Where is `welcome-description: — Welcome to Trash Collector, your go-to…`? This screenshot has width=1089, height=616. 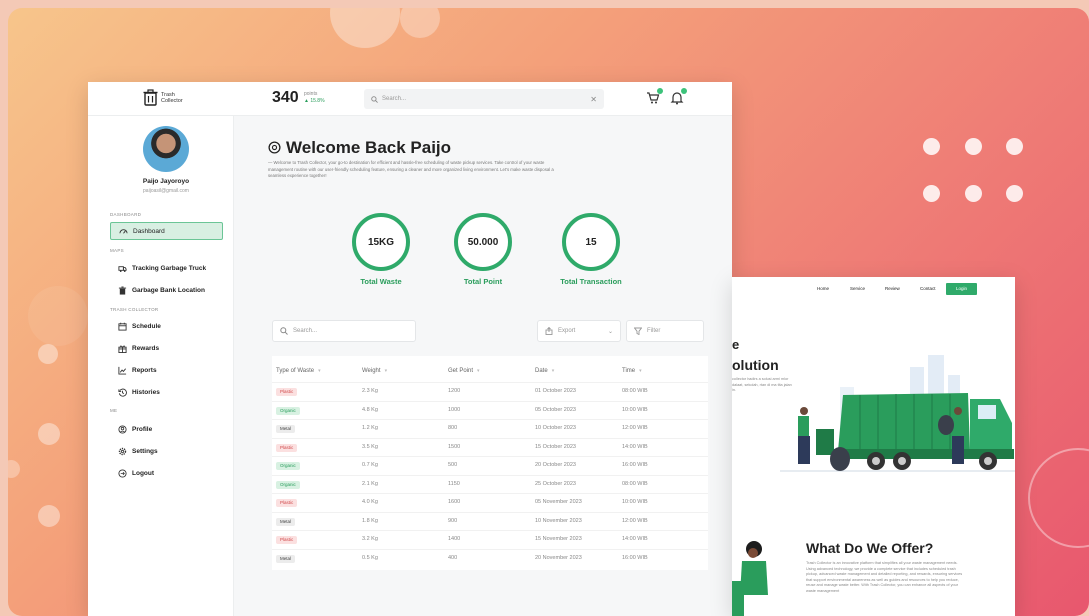
welcome-description: — Welcome to Trash Collector, your go-to… is located at coordinates (411, 169).